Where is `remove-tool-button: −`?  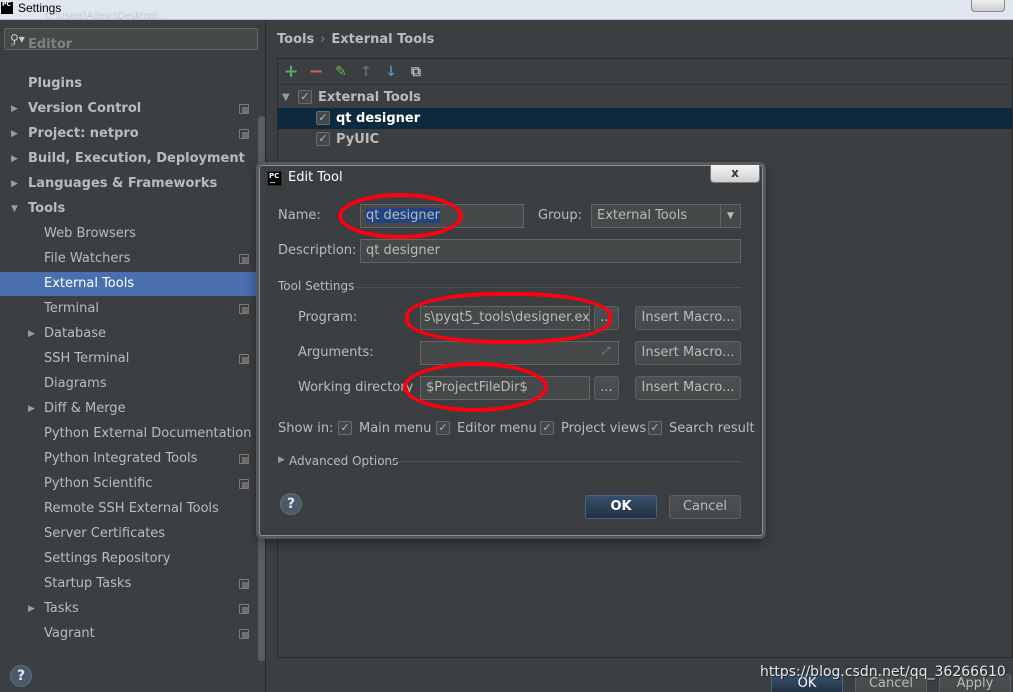 remove-tool-button: − is located at coordinates (316, 72).